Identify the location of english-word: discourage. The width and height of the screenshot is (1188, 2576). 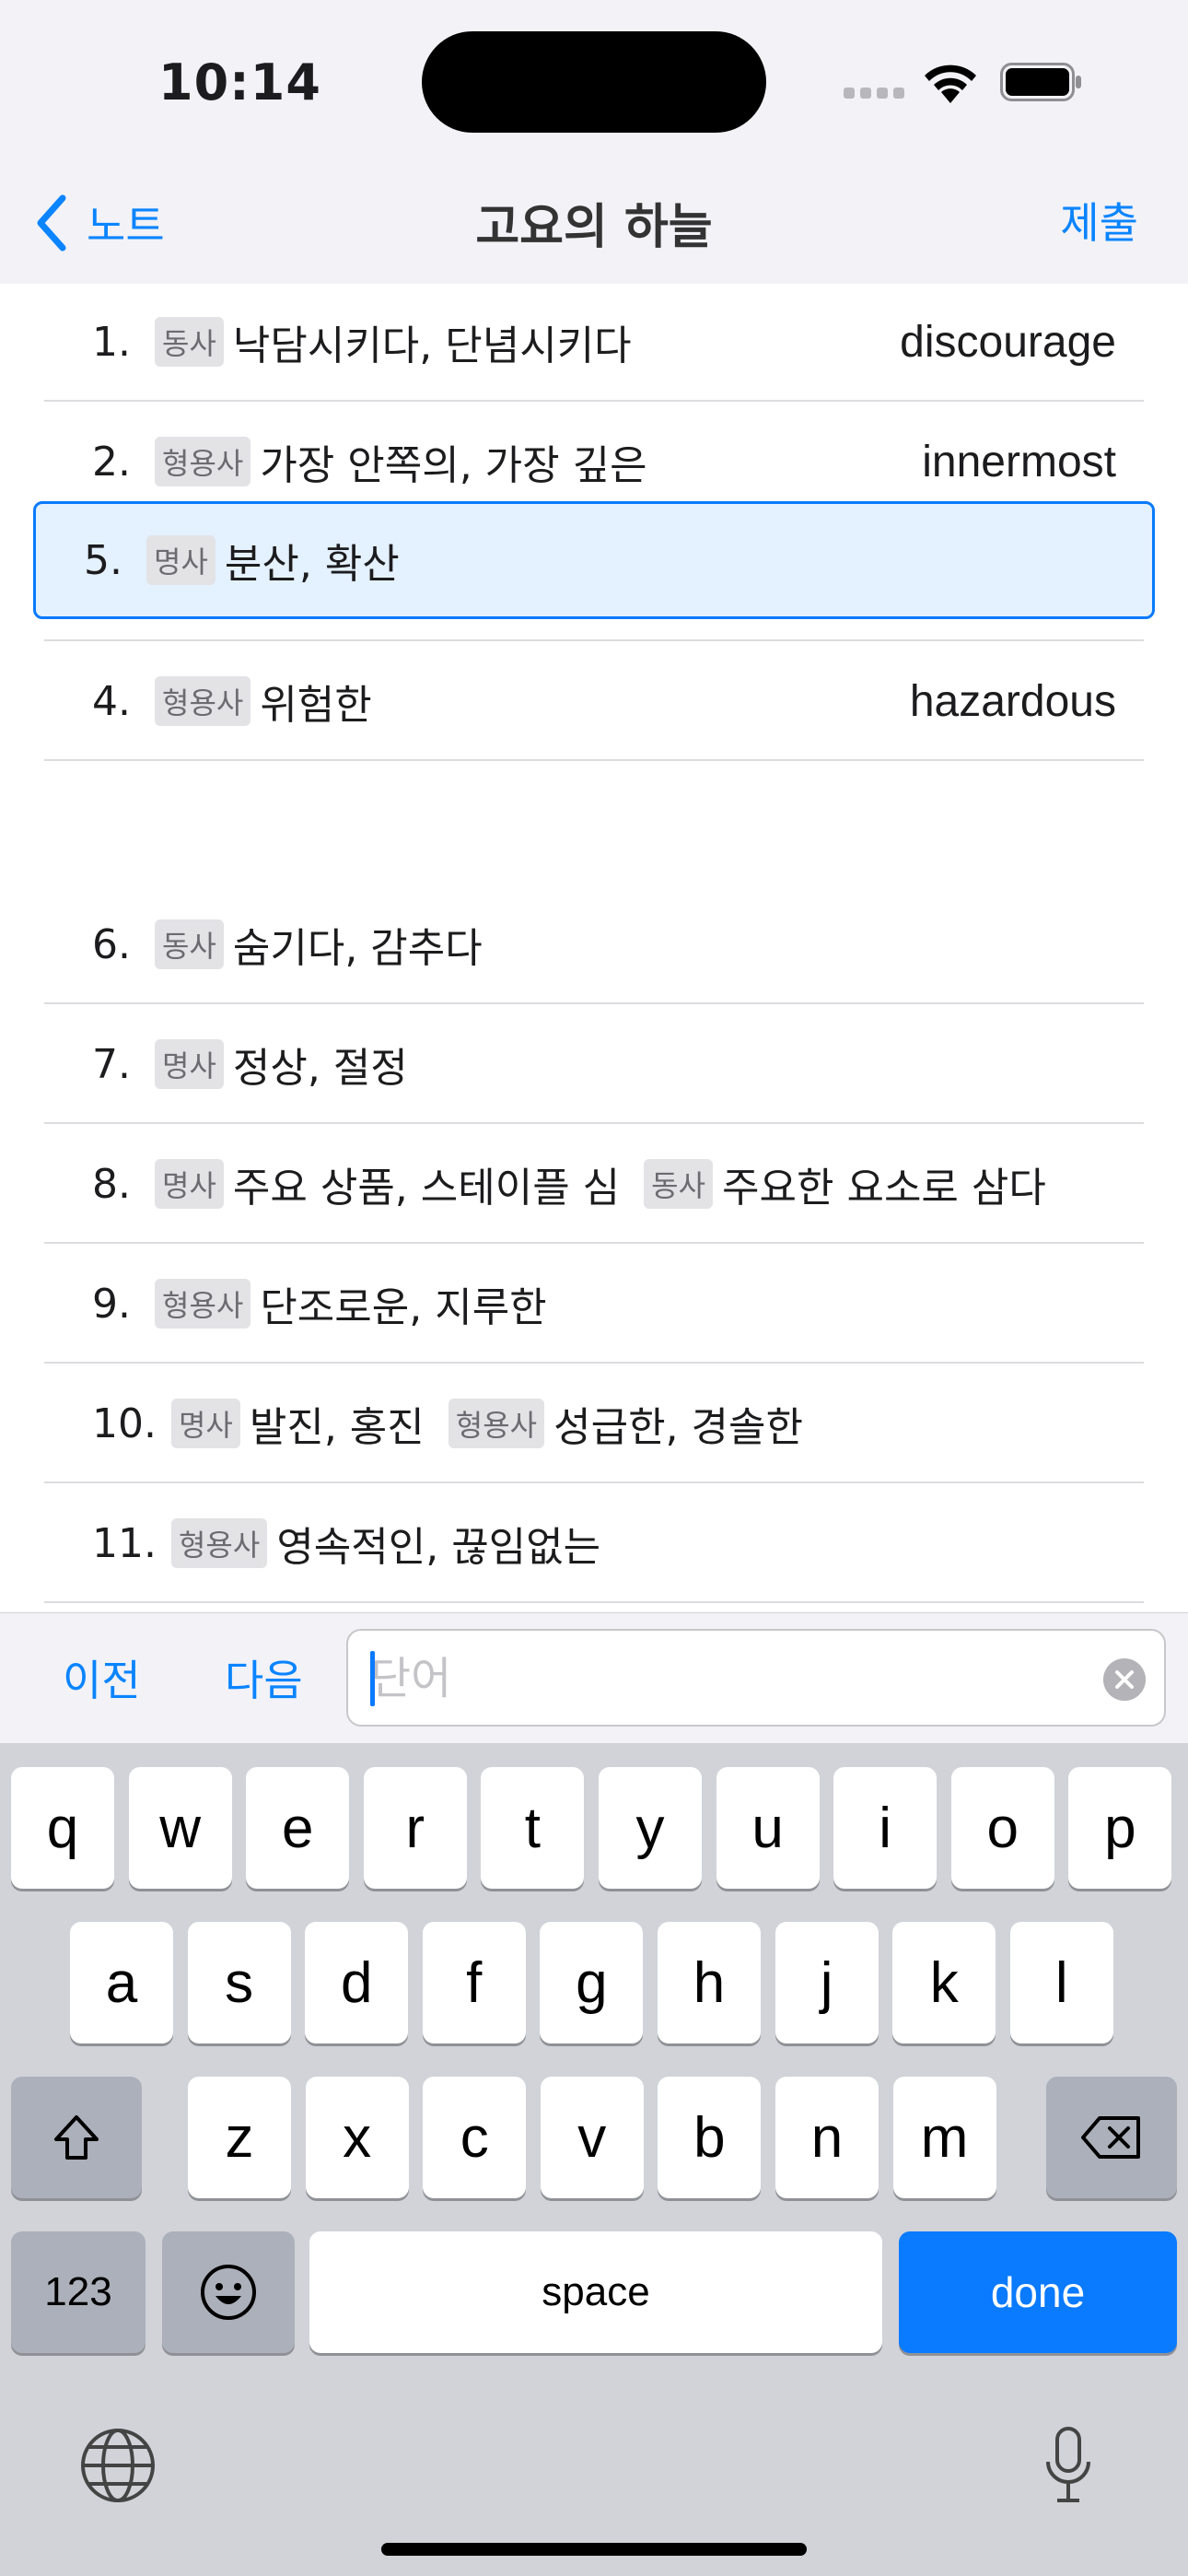
(1008, 342).